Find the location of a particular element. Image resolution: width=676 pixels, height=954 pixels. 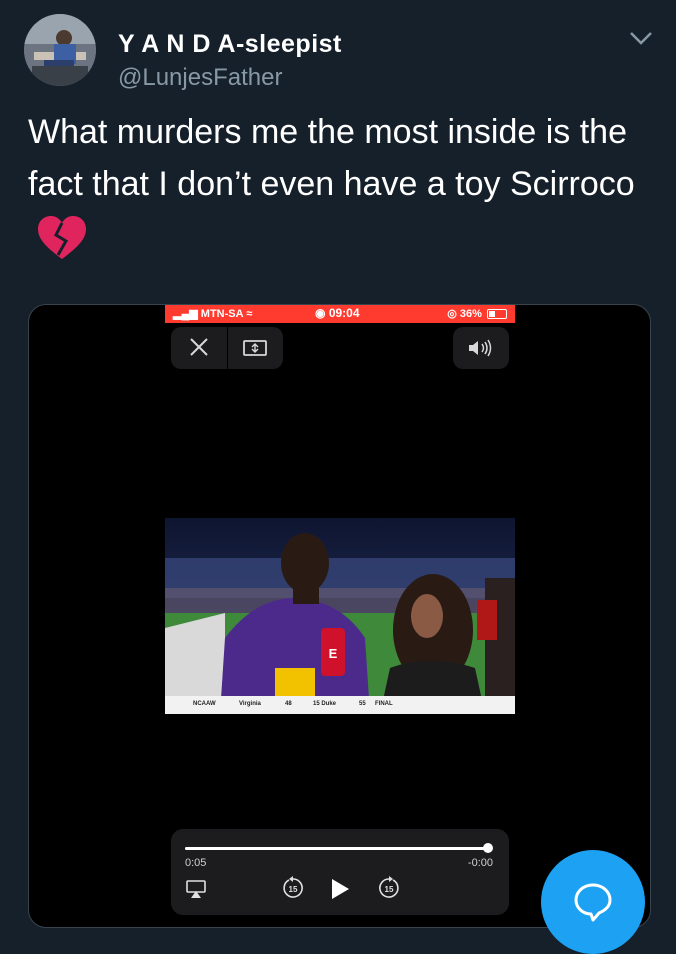

avatar is located at coordinates (60, 50).